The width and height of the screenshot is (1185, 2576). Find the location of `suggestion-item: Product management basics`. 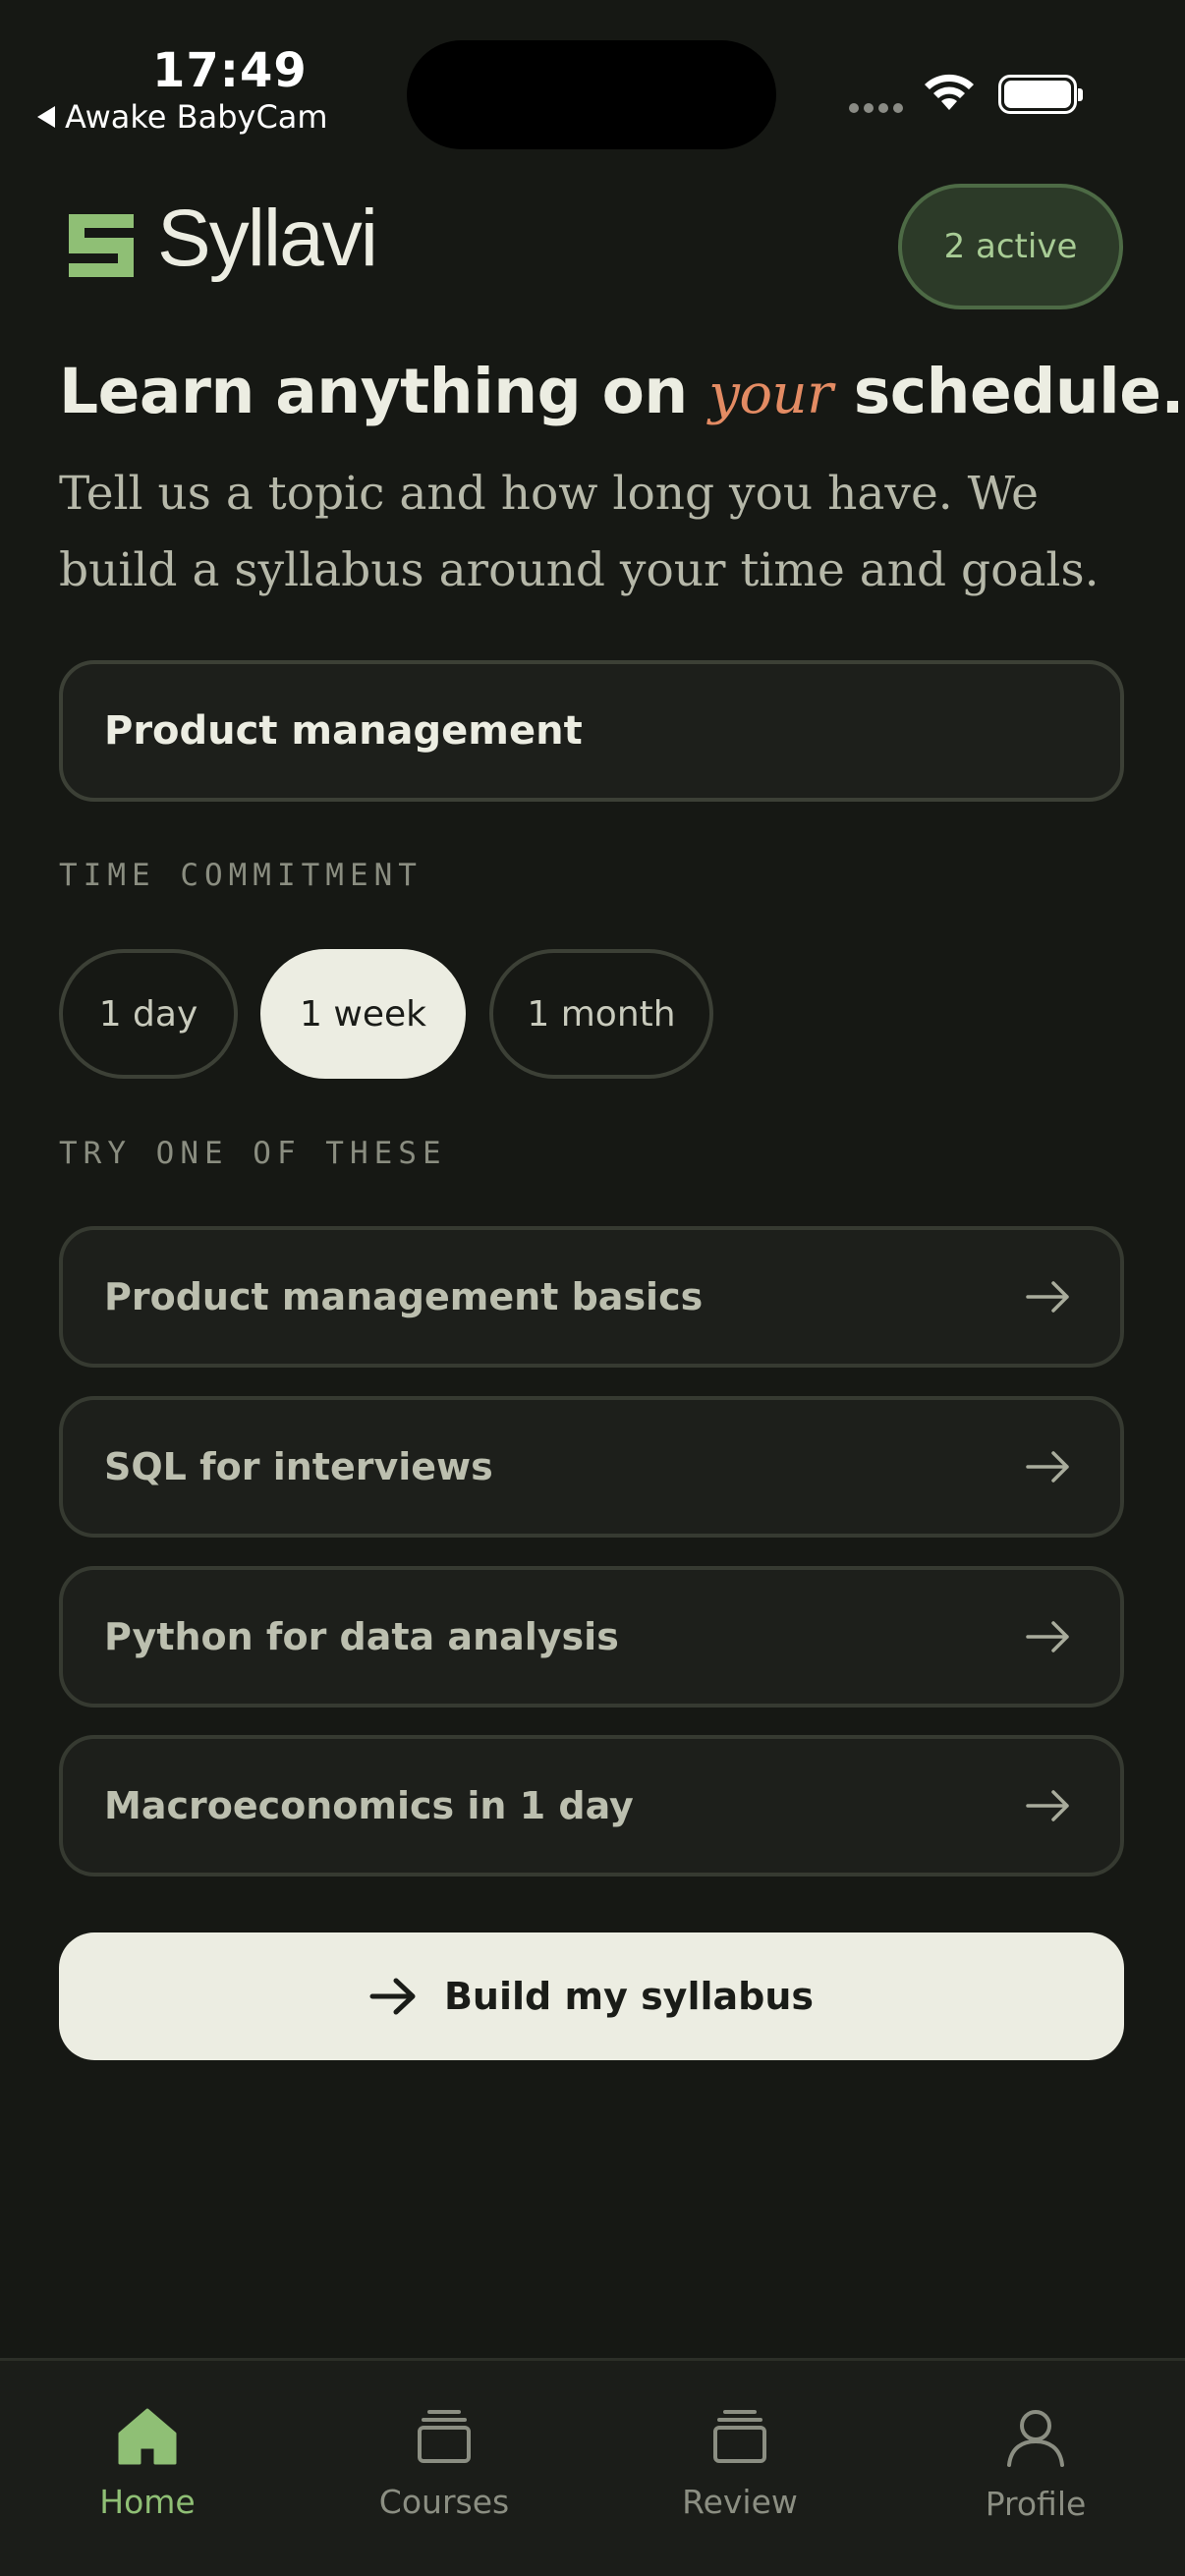

suggestion-item: Product management basics is located at coordinates (592, 1297).